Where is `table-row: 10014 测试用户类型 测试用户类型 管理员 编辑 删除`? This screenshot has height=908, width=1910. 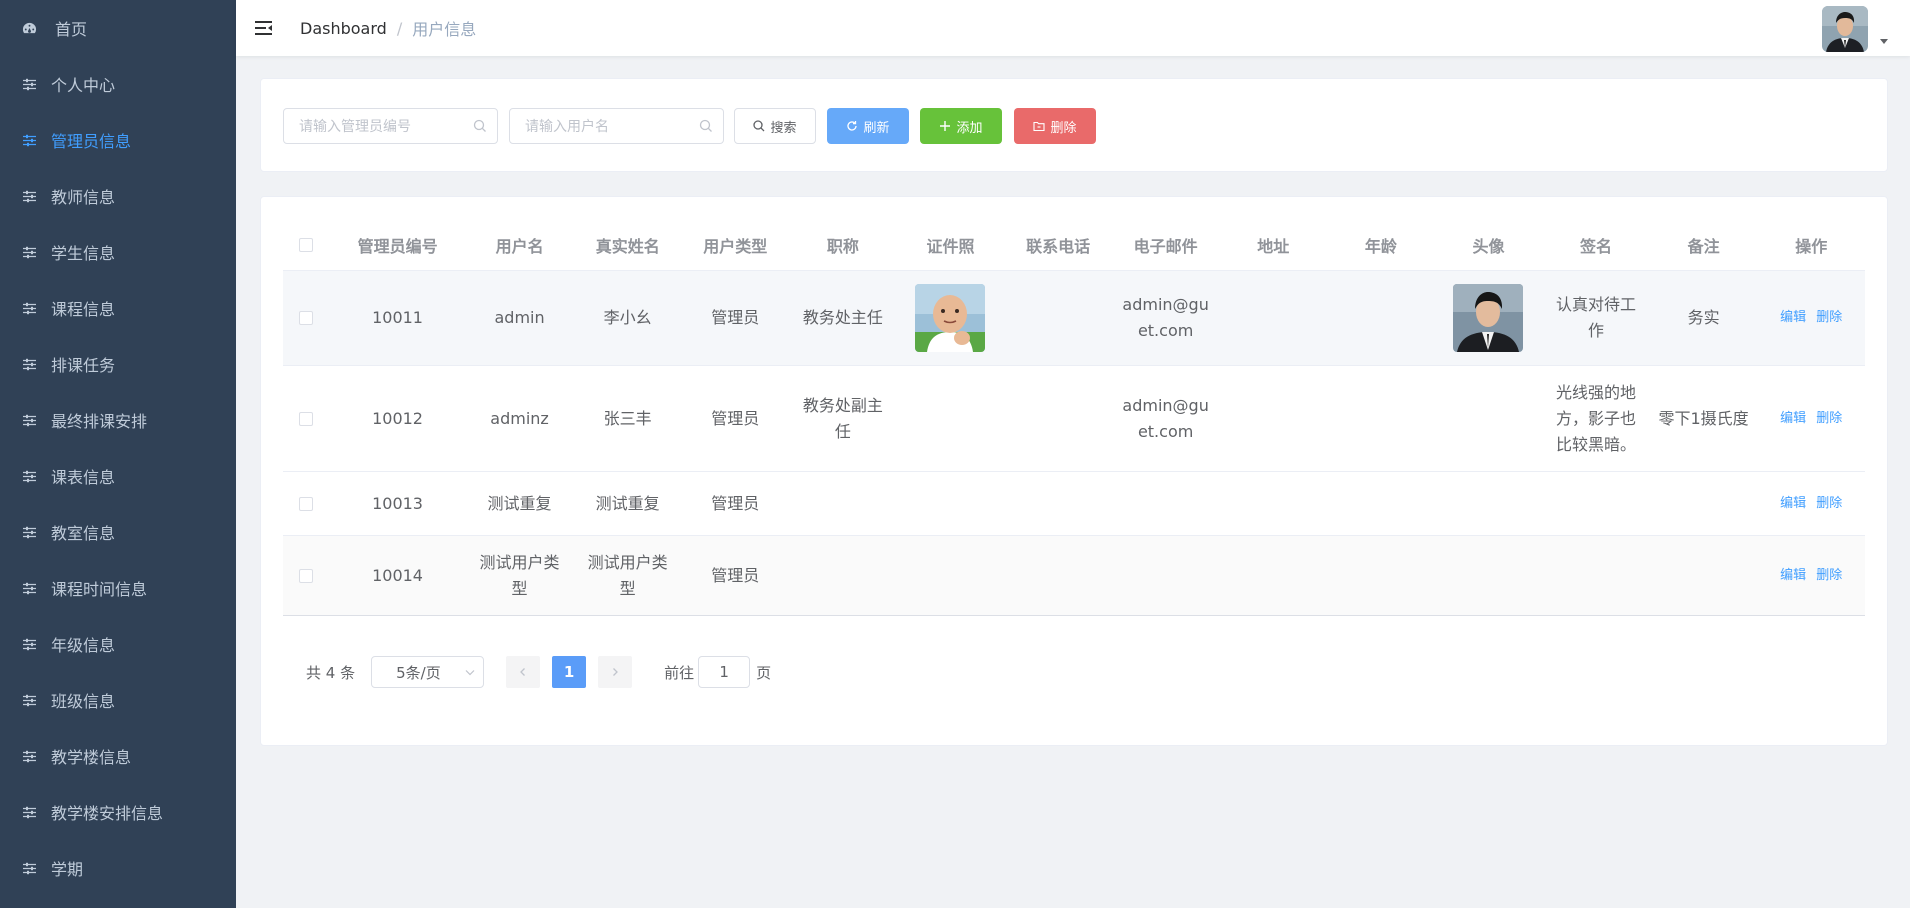
table-row: 10014 测试用户类型 测试用户类型 管理员 编辑 删除 is located at coordinates (1074, 576).